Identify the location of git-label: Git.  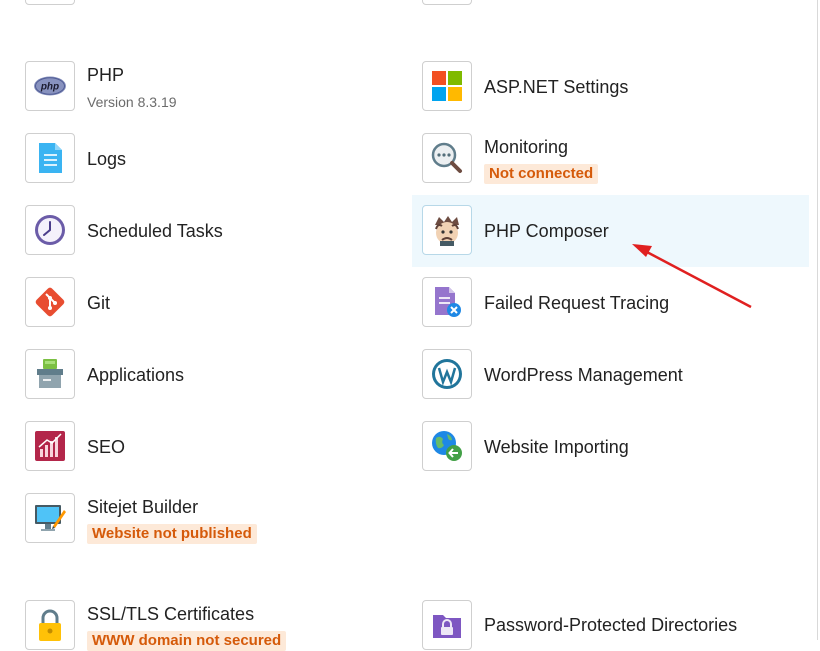
(98, 303).